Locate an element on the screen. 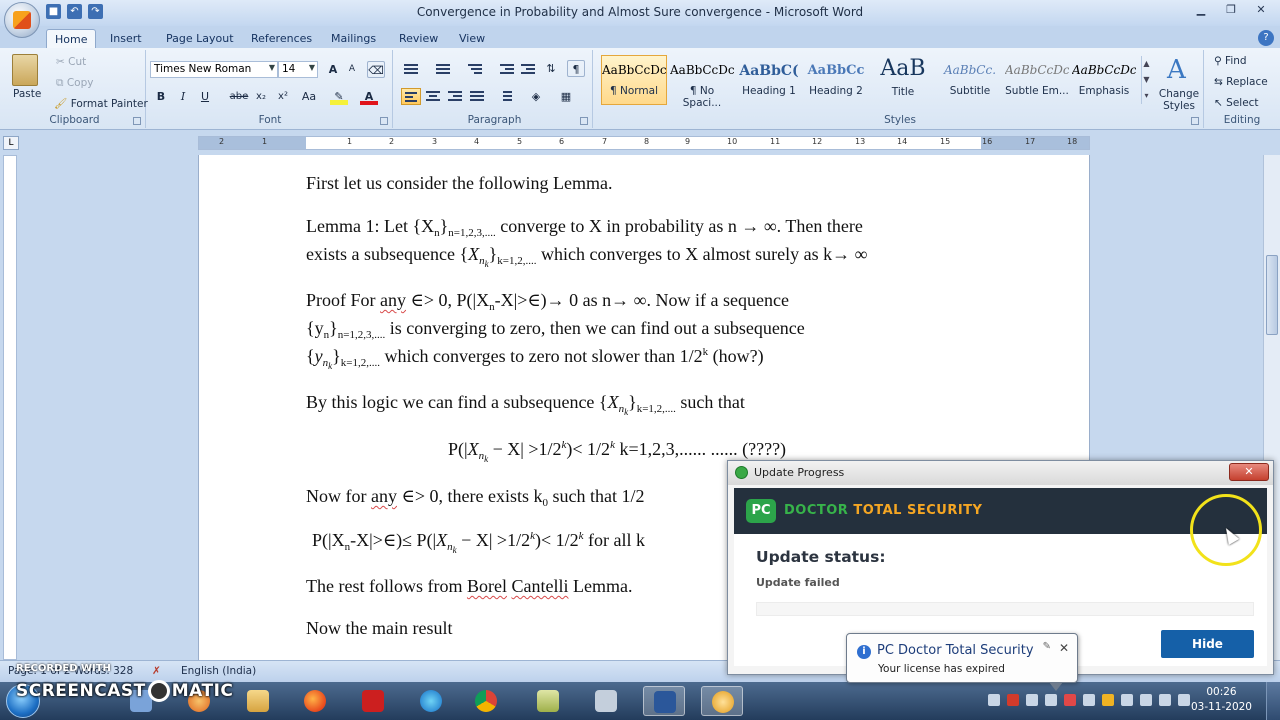 The image size is (1280, 720). office-button is located at coordinates (22, 20).